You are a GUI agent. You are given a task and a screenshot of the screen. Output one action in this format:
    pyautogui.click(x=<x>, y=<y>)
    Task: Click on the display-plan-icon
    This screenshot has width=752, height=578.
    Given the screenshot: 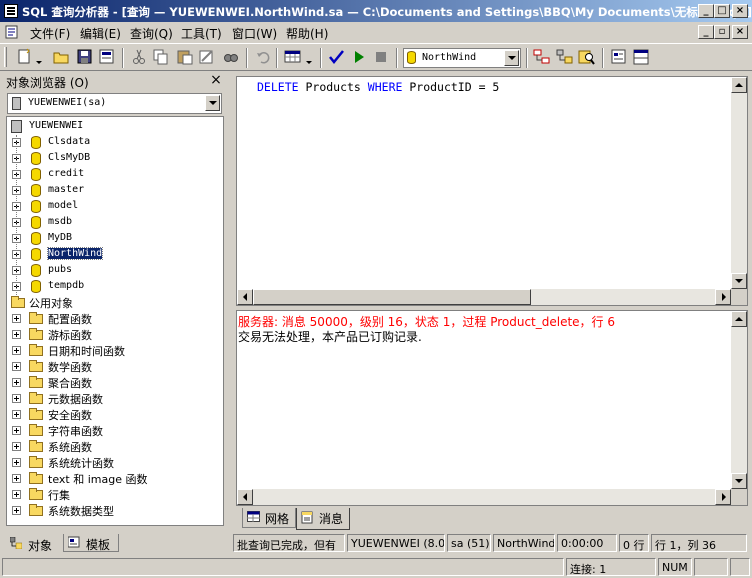 What is the action you would take?
    pyautogui.click(x=542, y=57)
    